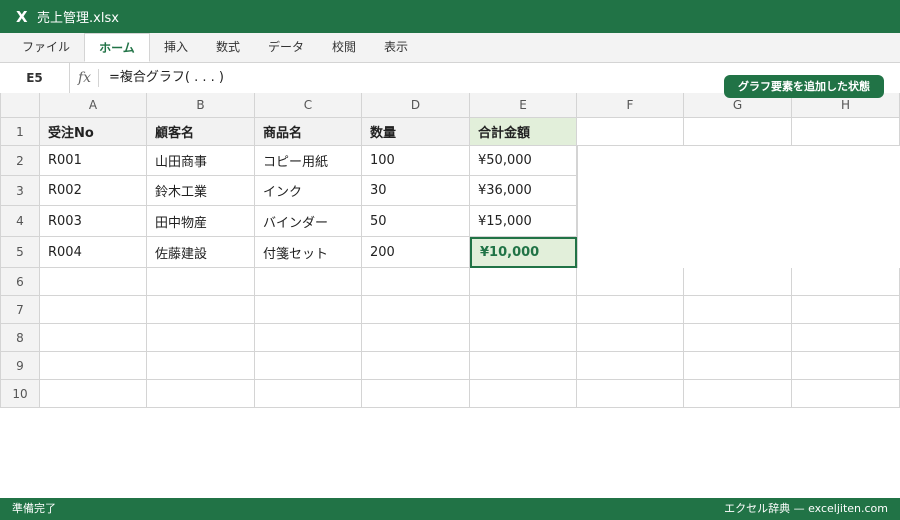  What do you see at coordinates (523, 132) in the screenshot?
I see `cell-e1: 合計金額` at bounding box center [523, 132].